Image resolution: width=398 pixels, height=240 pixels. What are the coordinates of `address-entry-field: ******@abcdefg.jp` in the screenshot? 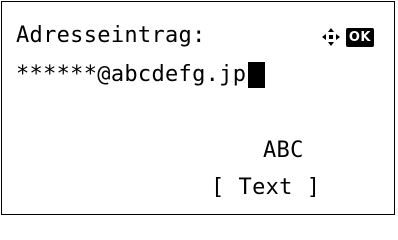 It's located at (141, 75).